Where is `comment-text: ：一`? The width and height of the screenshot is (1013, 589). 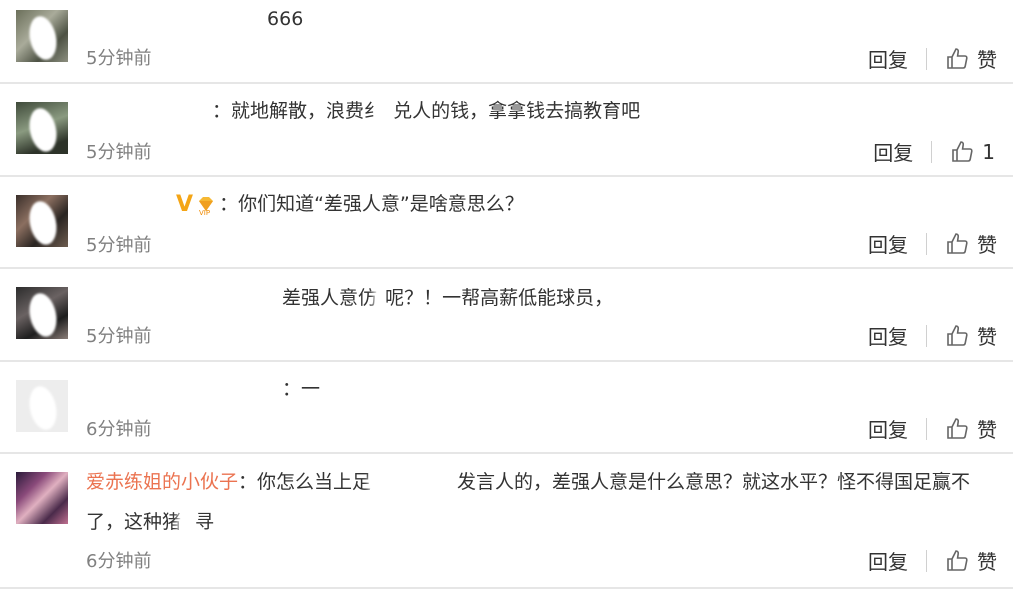
comment-text: ：一 is located at coordinates (539, 389).